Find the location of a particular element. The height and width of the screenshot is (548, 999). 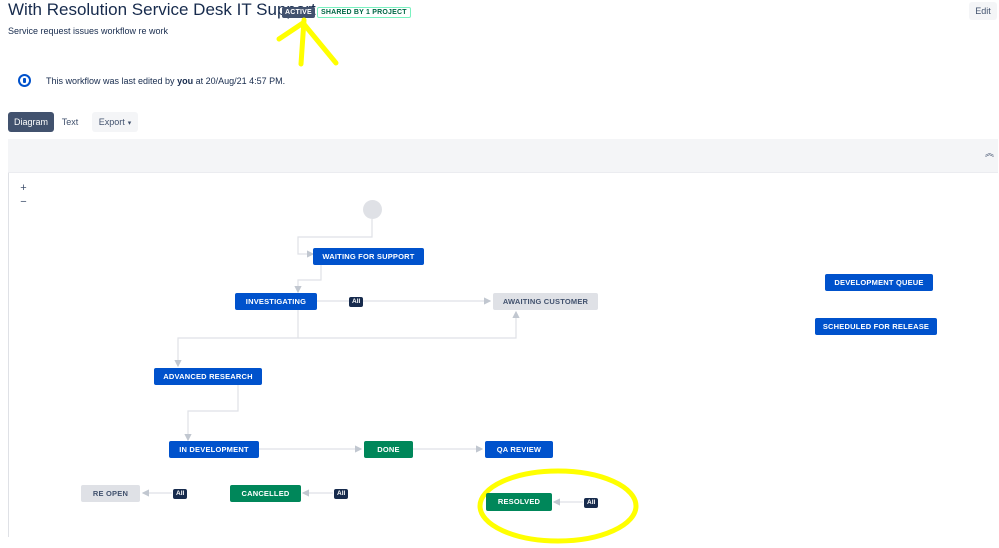

status-awaiting-customer: AWAITING CUSTOMER is located at coordinates (545, 301).